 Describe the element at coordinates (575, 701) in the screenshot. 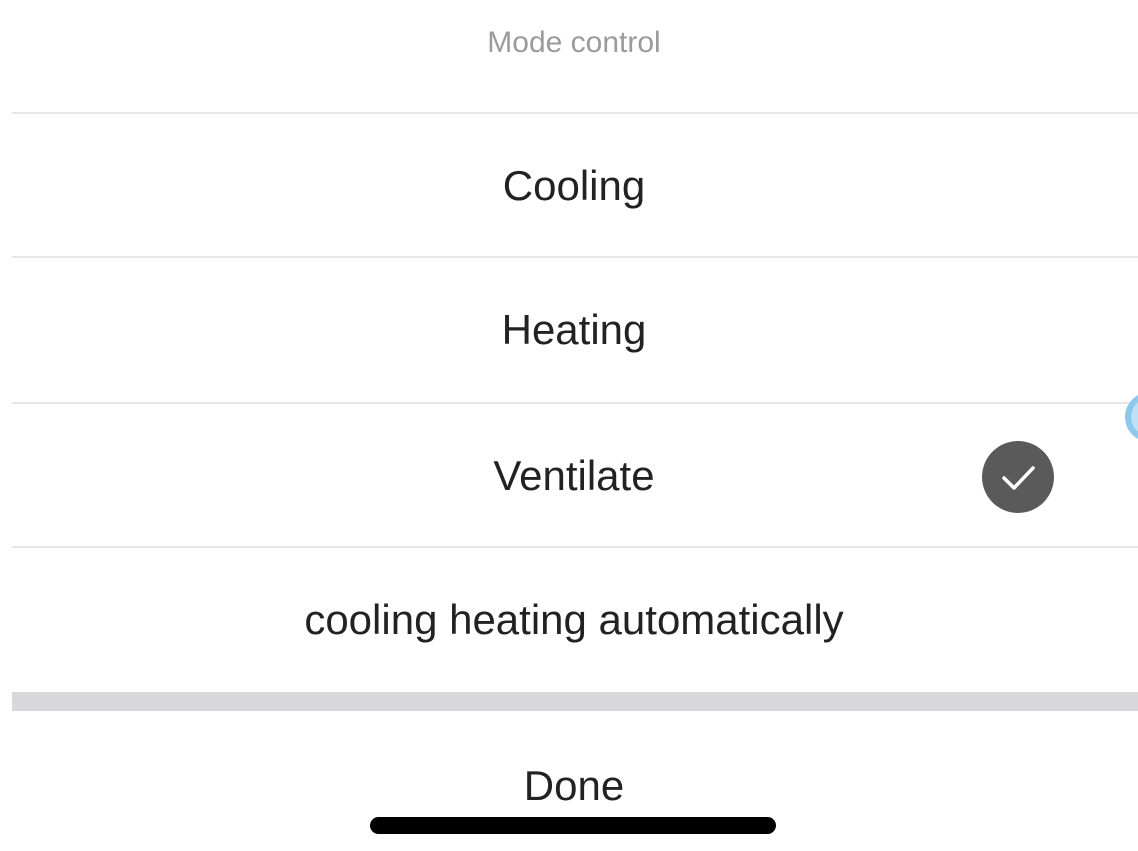

I see `section-separator` at that location.